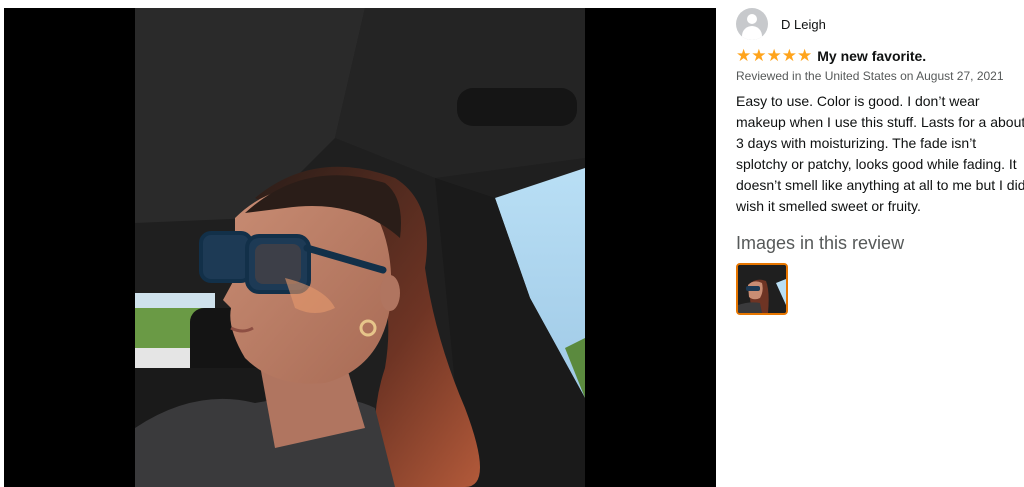 Image resolution: width=1024 pixels, height=487 pixels. I want to click on user-avatar-icon, so click(752, 24).